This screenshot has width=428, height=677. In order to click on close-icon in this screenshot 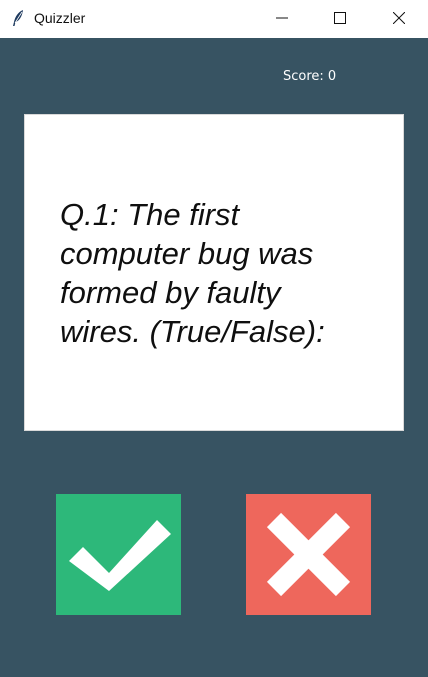, I will do `click(399, 18)`.